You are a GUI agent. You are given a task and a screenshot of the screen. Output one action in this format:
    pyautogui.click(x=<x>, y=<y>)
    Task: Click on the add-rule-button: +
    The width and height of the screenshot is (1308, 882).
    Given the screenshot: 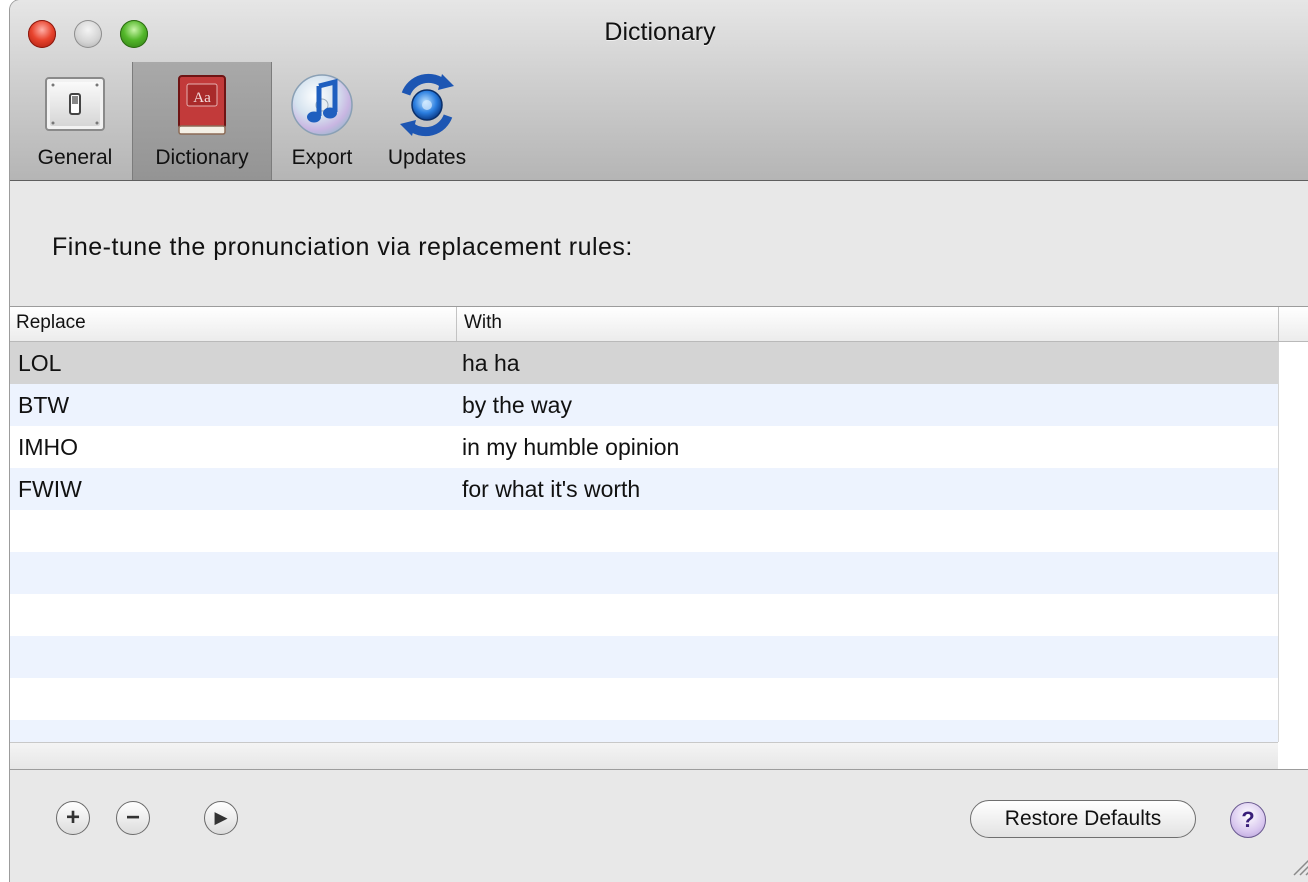 What is the action you would take?
    pyautogui.click(x=73, y=818)
    